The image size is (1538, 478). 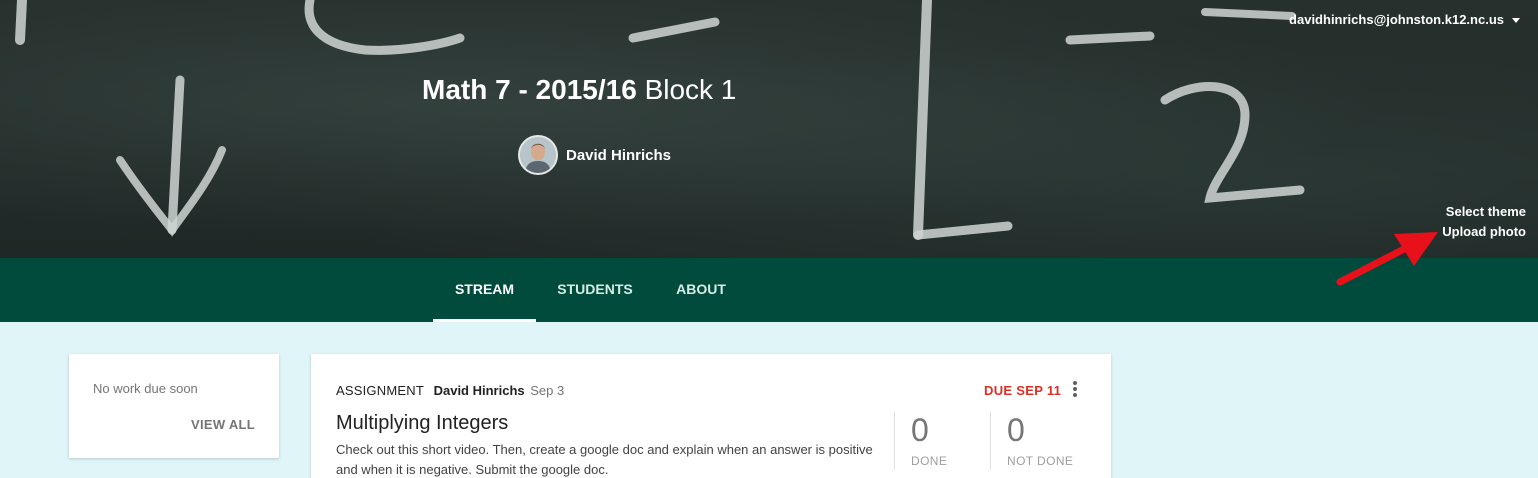 I want to click on view-all-link: VIEW ALL, so click(x=223, y=424).